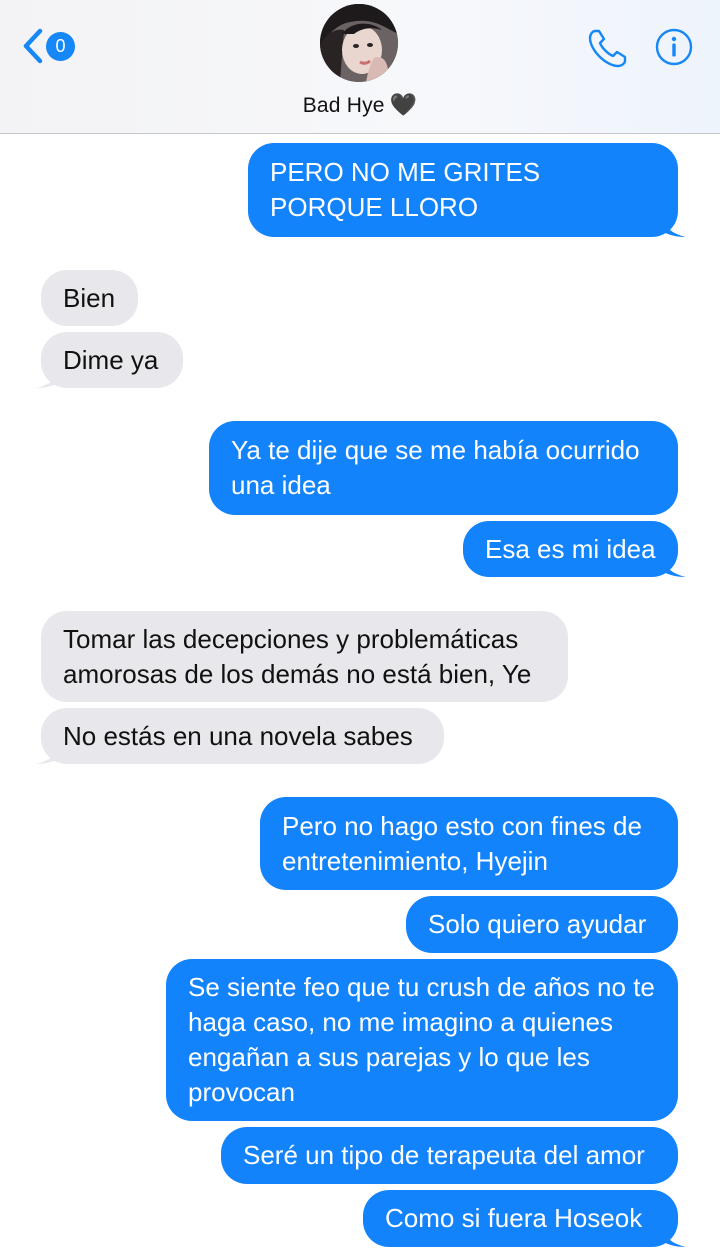 The image size is (720, 1251). What do you see at coordinates (514, 1218) in the screenshot?
I see `message-text: Como si fuera Hoseok` at bounding box center [514, 1218].